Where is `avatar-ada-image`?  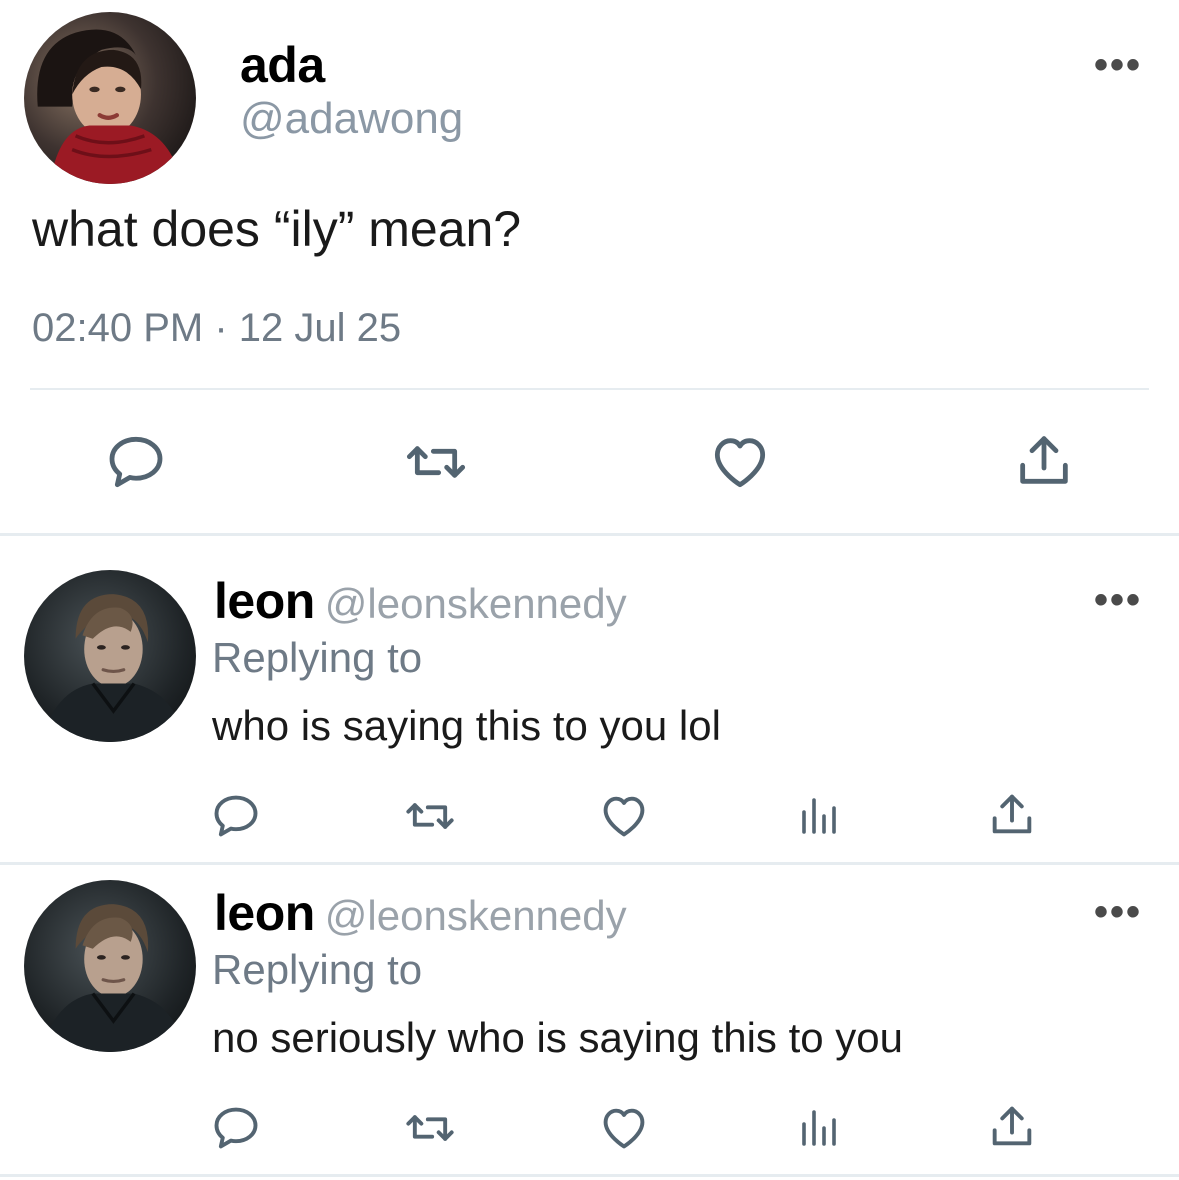
avatar-ada-image is located at coordinates (110, 98).